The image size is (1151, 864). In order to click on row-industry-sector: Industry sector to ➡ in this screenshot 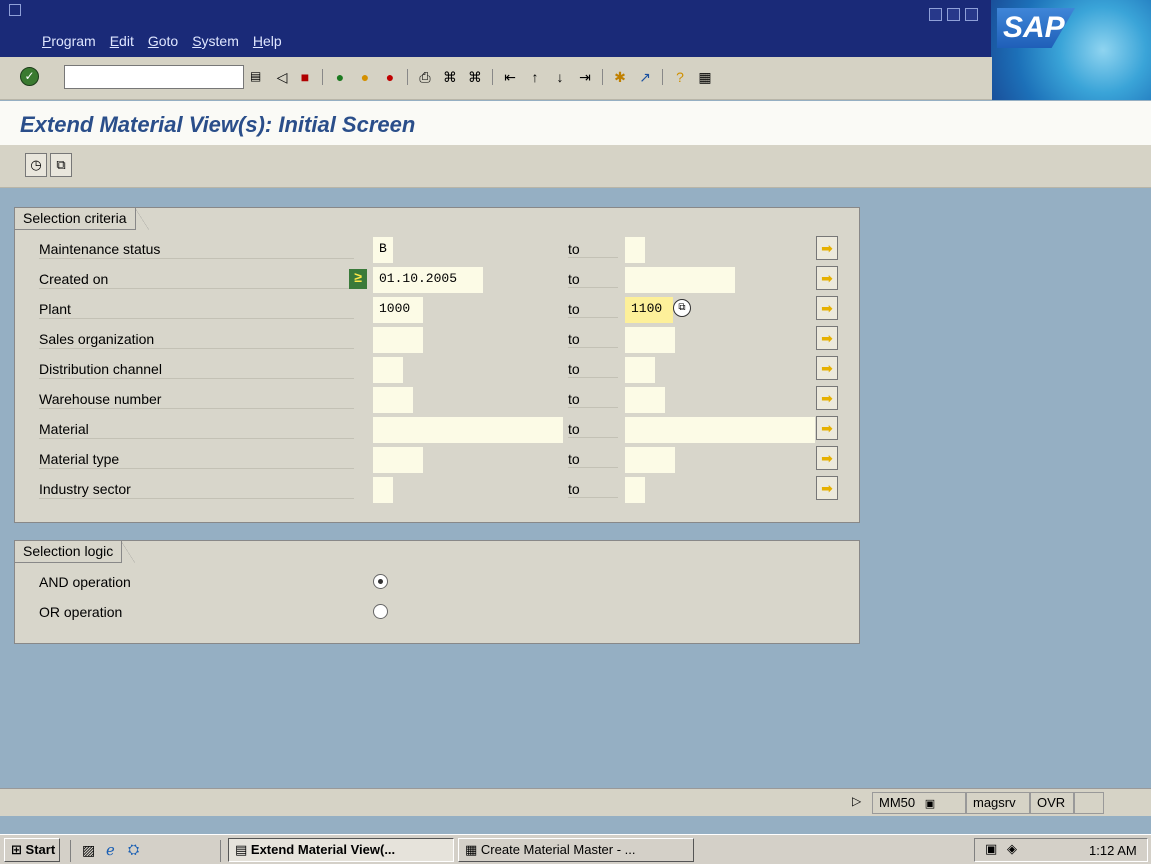, I will do `click(443, 489)`.